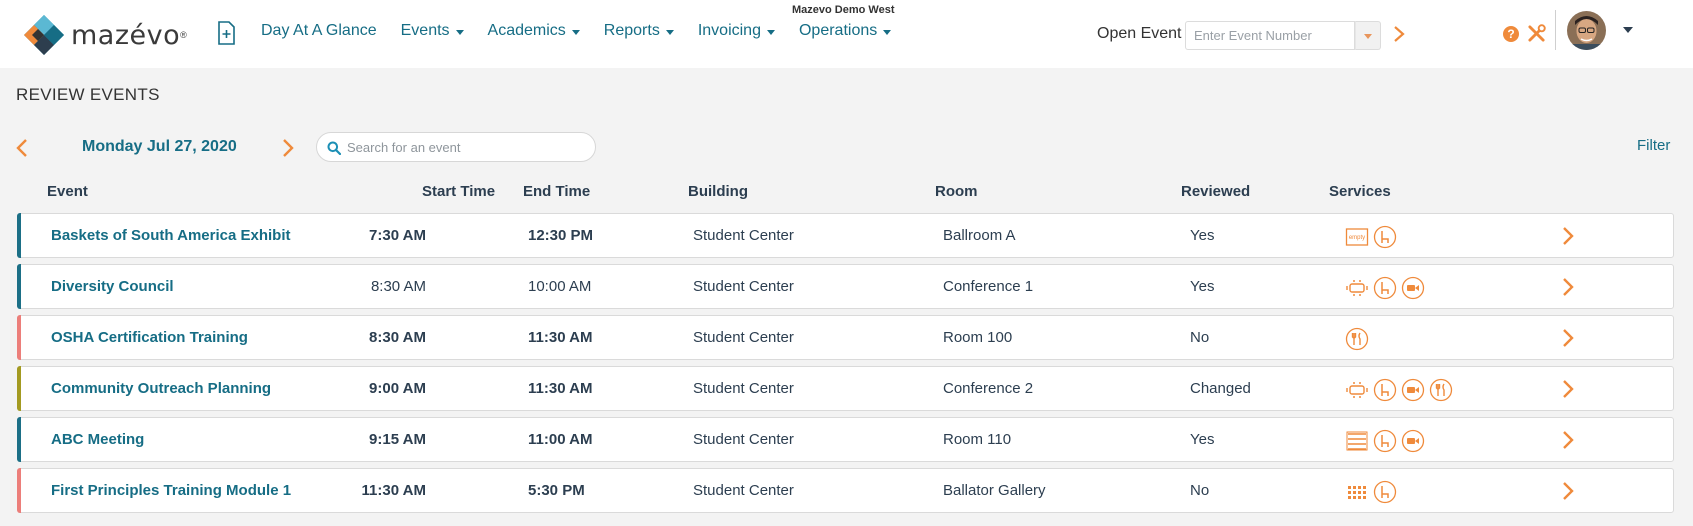 This screenshot has width=1693, height=526. I want to click on filter-link: Filter, so click(1653, 145).